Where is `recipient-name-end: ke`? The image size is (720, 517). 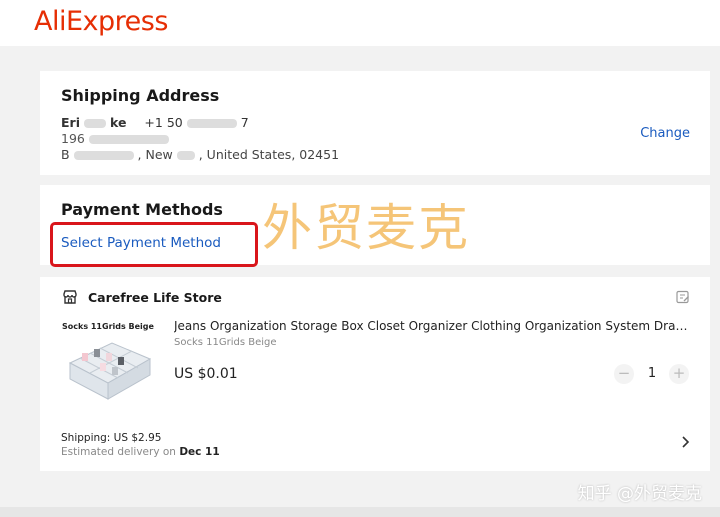
recipient-name-end: ke is located at coordinates (118, 122).